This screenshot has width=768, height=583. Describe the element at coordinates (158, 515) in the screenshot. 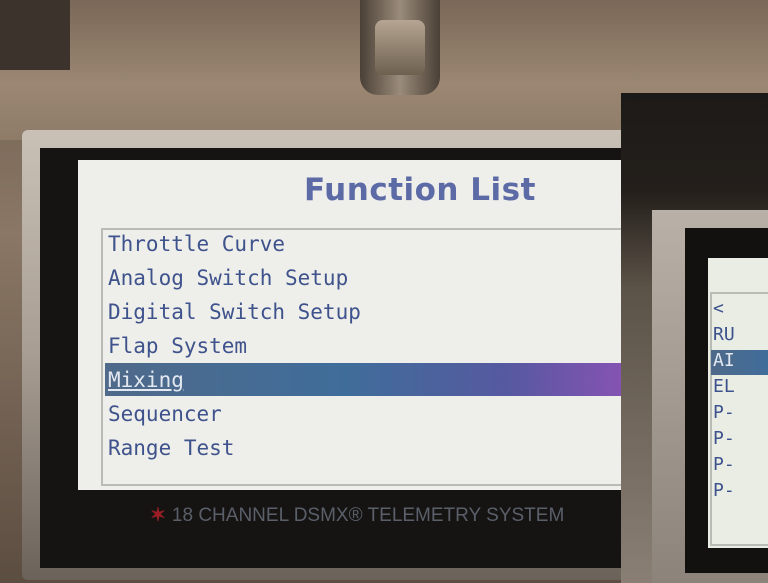

I see `brand-logo-icon: ✶` at that location.